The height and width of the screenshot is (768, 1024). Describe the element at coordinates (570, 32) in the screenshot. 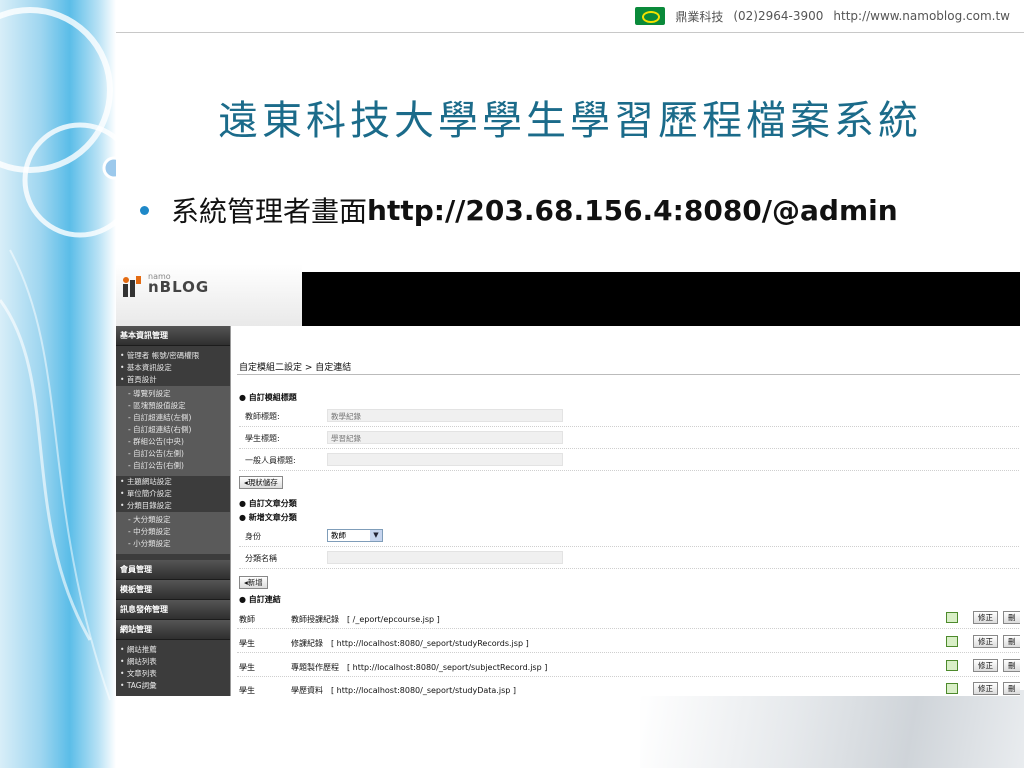

I see `header-divider` at that location.